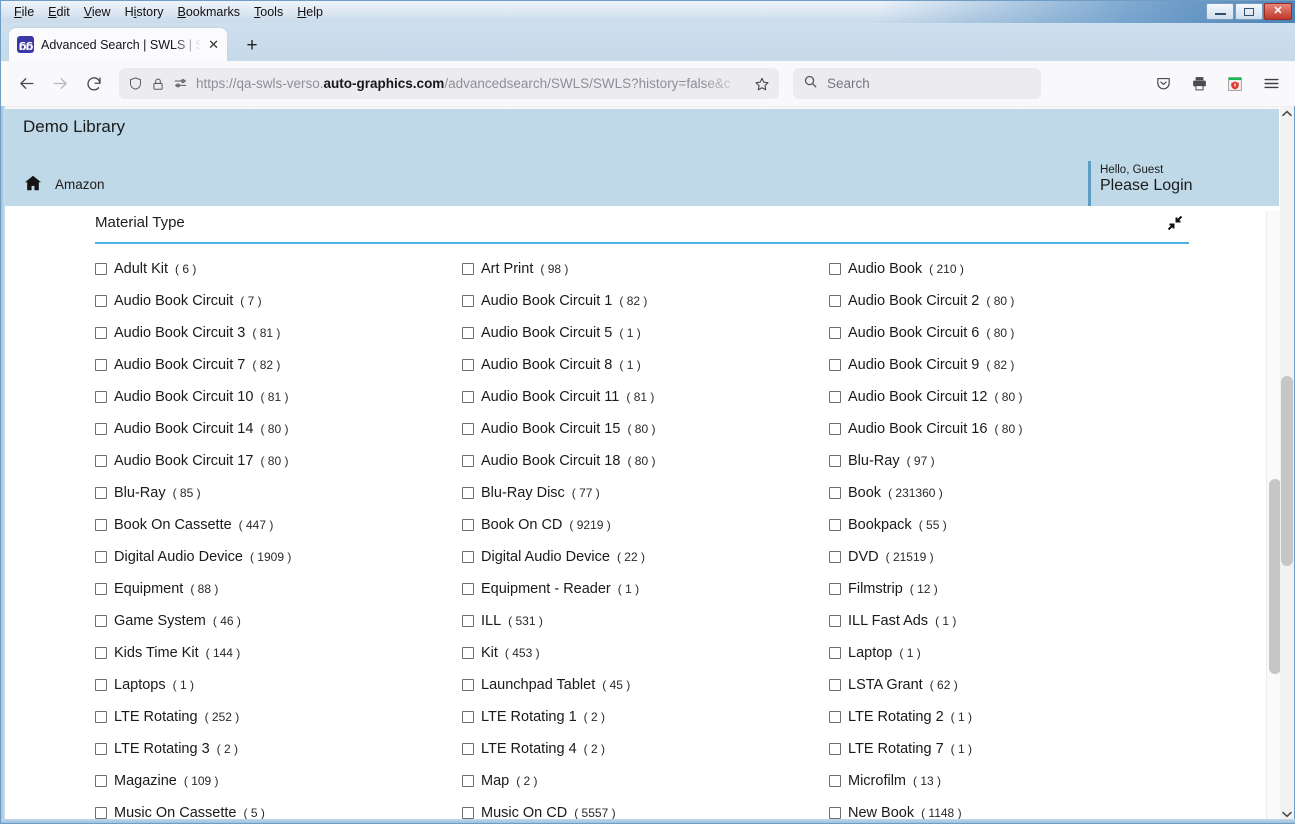 This screenshot has height=824, width=1295. I want to click on facet-item: ILL ( 531 ), so click(645, 621).